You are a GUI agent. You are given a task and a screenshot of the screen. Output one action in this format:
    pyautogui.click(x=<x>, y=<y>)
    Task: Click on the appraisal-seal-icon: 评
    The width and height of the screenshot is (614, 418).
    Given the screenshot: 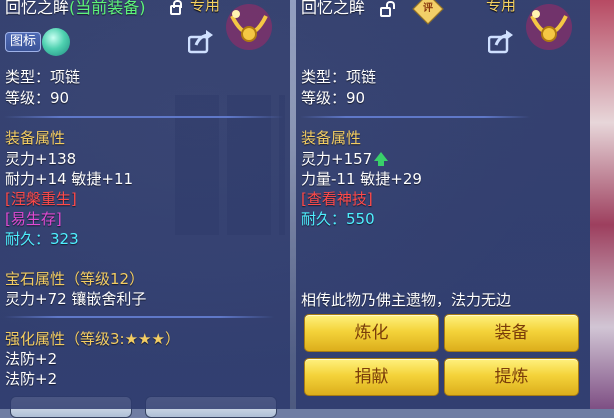 What is the action you would take?
    pyautogui.click(x=428, y=12)
    